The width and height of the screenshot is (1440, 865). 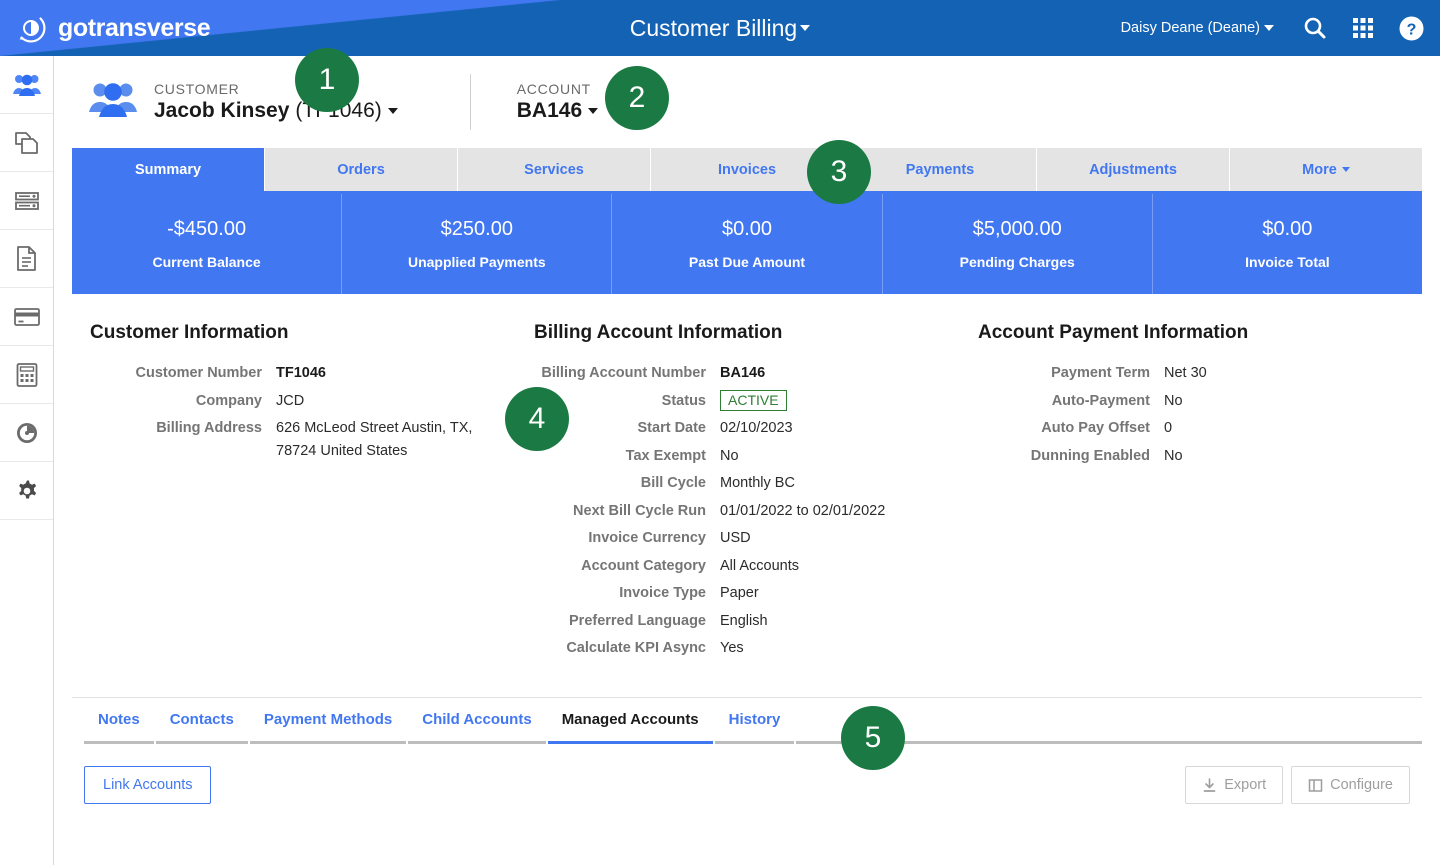 What do you see at coordinates (477, 244) in the screenshot?
I see `kpi-unapplied-payments: $250.00 Unapplied Payments` at bounding box center [477, 244].